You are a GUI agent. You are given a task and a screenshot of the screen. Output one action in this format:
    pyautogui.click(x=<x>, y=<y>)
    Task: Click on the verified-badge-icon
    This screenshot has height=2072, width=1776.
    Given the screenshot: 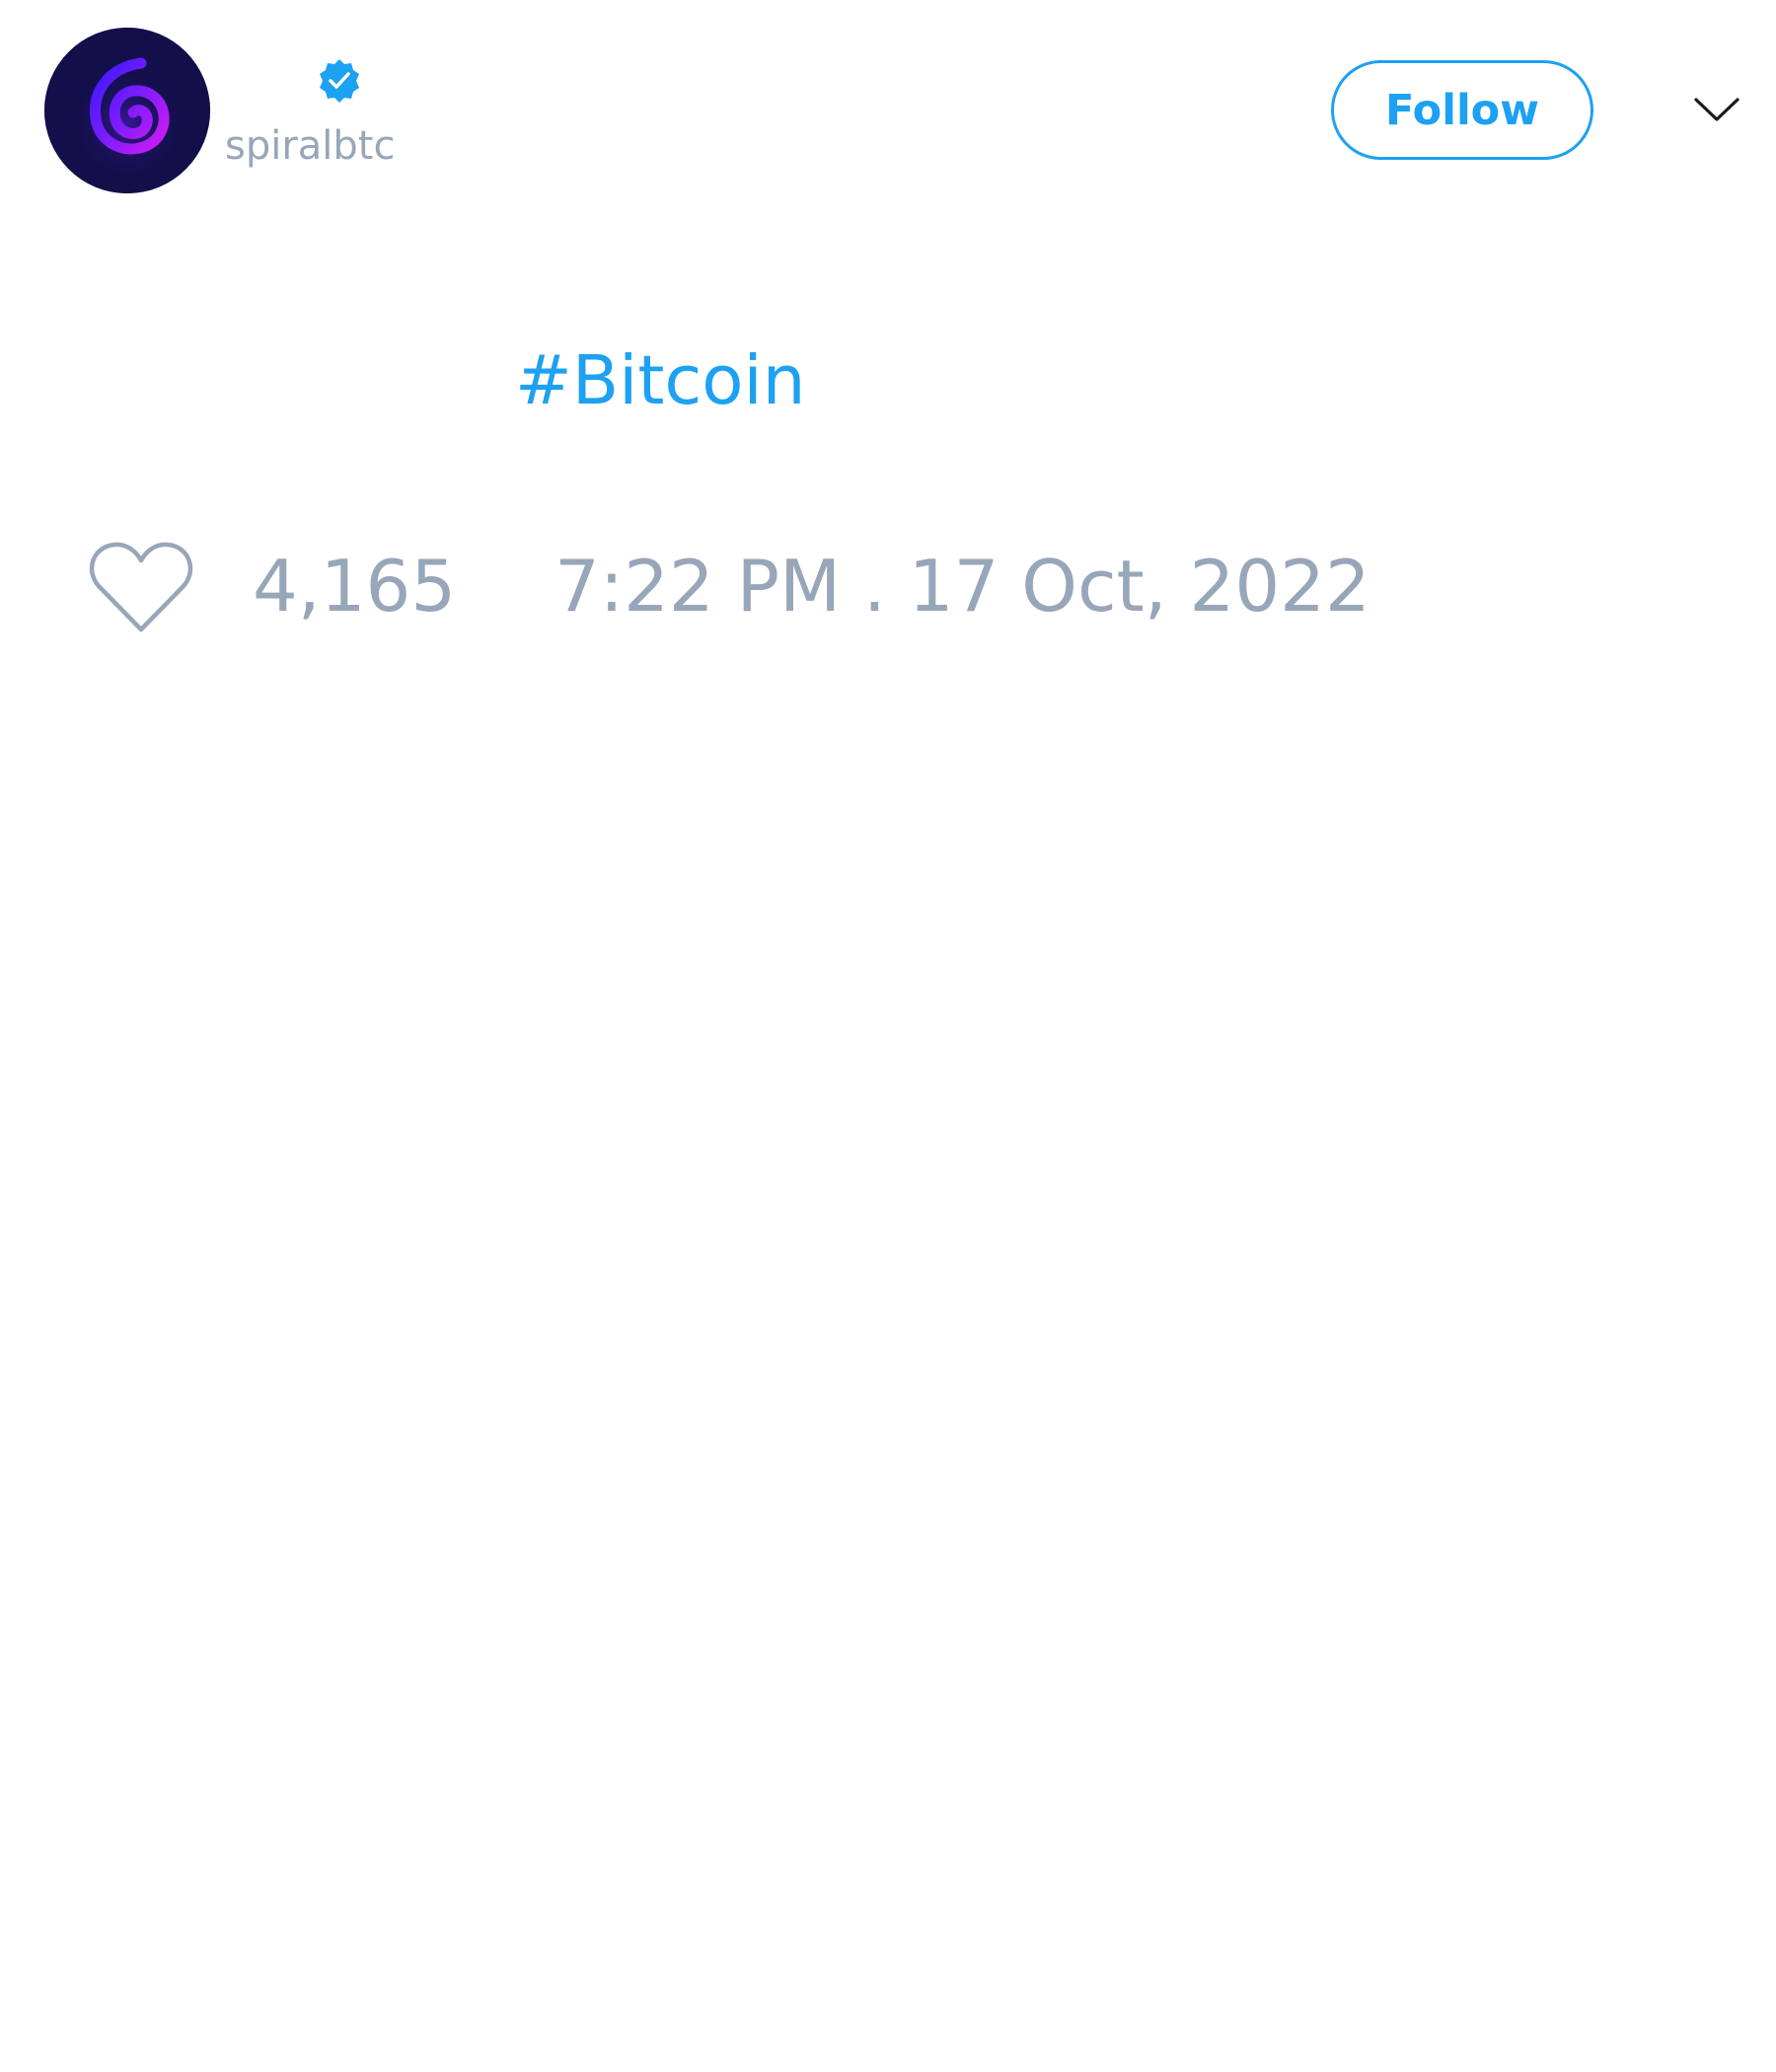 What is the action you would take?
    pyautogui.click(x=340, y=81)
    